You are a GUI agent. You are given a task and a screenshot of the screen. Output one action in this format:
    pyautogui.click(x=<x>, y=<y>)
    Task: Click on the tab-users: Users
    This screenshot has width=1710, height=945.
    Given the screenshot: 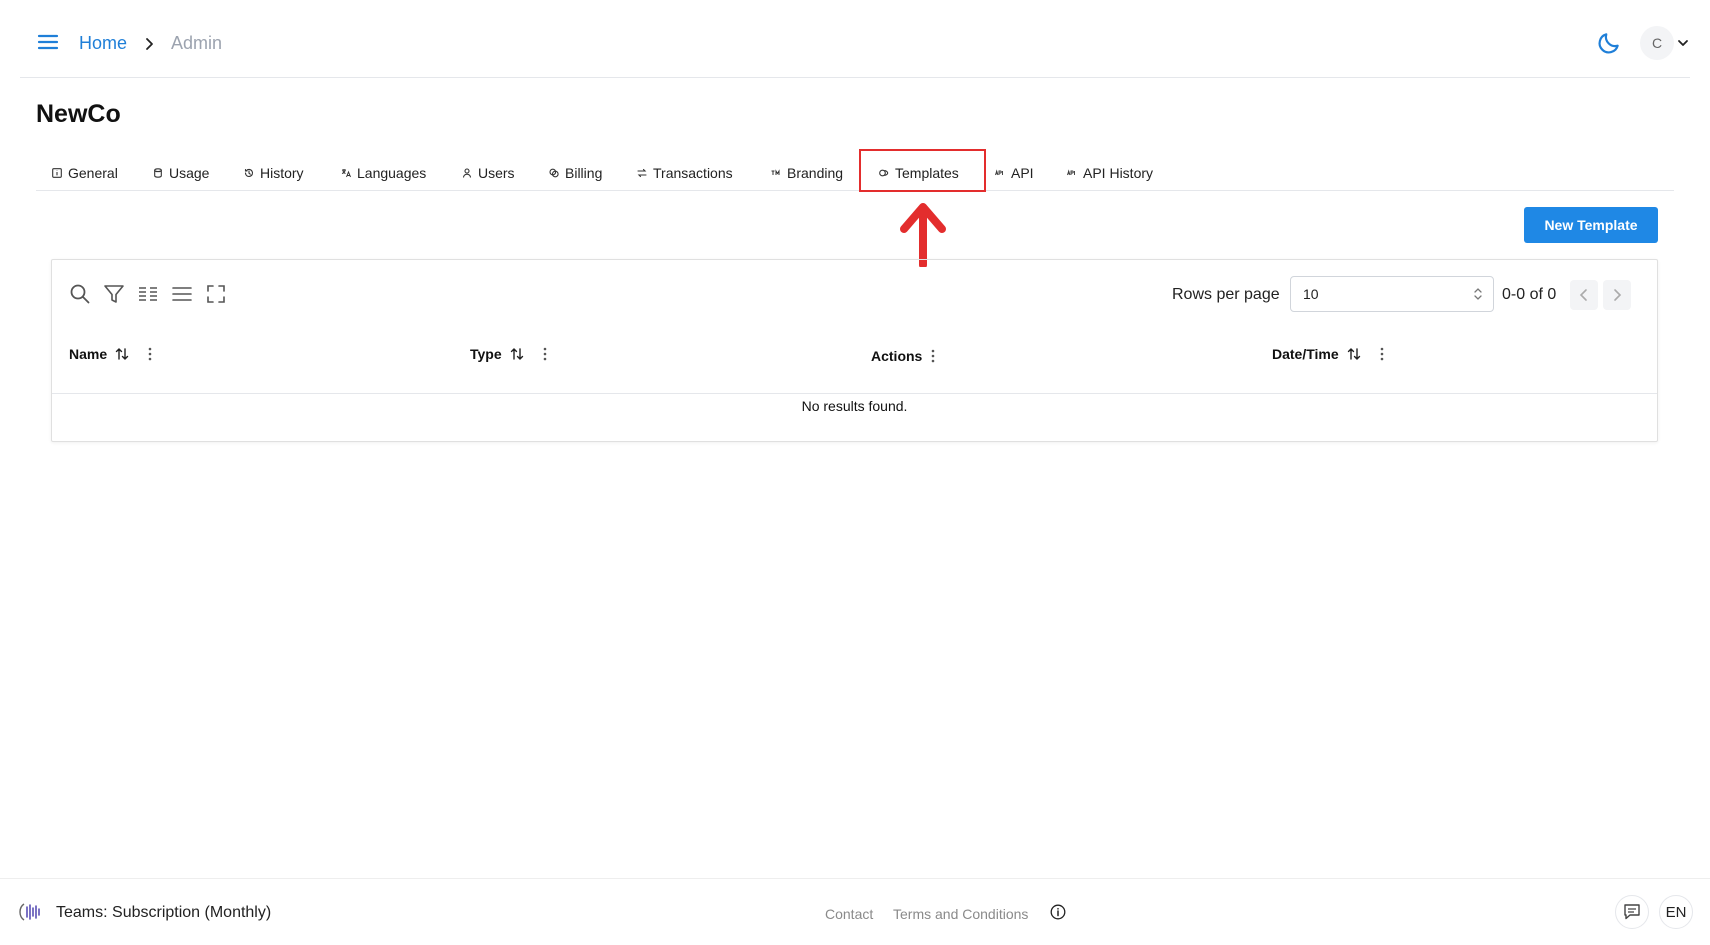 What is the action you would take?
    pyautogui.click(x=488, y=173)
    